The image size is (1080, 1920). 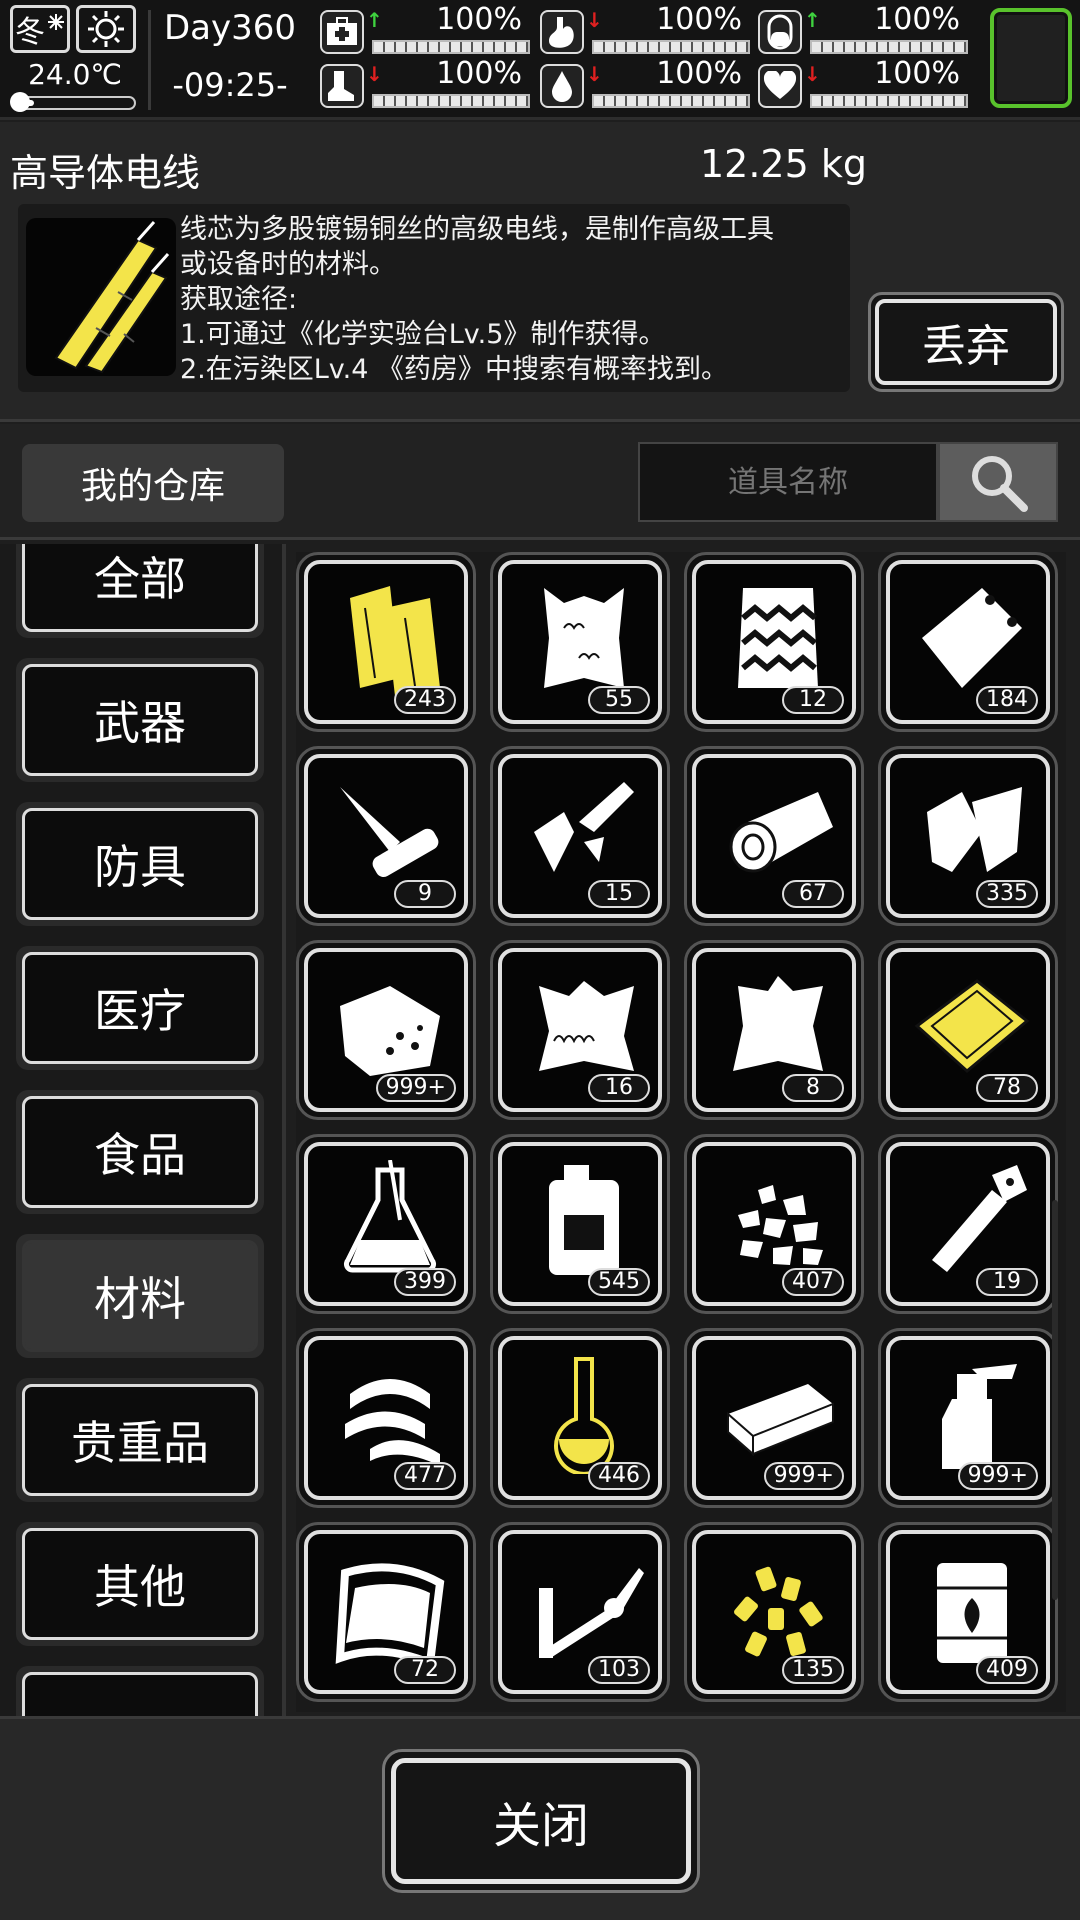 I want to click on item-quantity-badge: 135, so click(x=813, y=1670).